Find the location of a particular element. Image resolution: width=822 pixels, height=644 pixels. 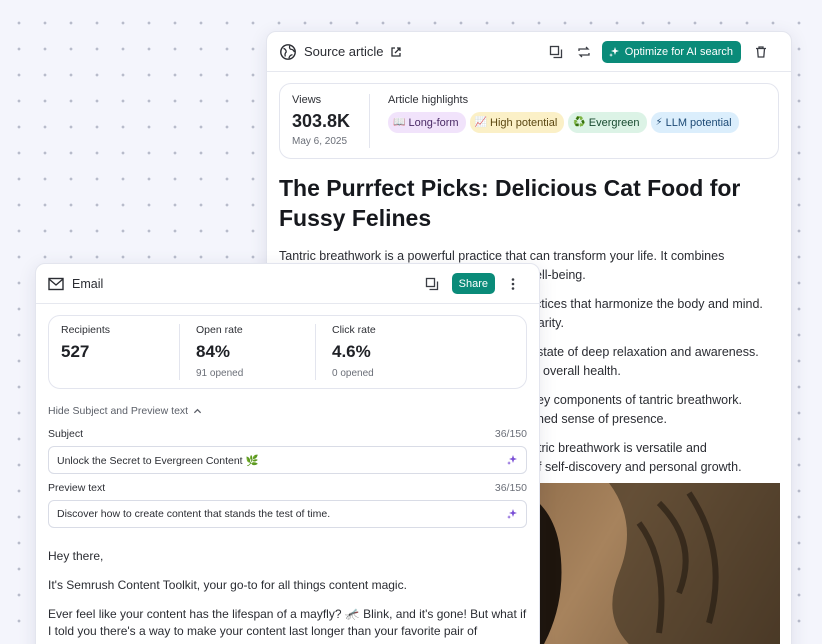

click-rate-label: Click rate is located at coordinates (354, 330).